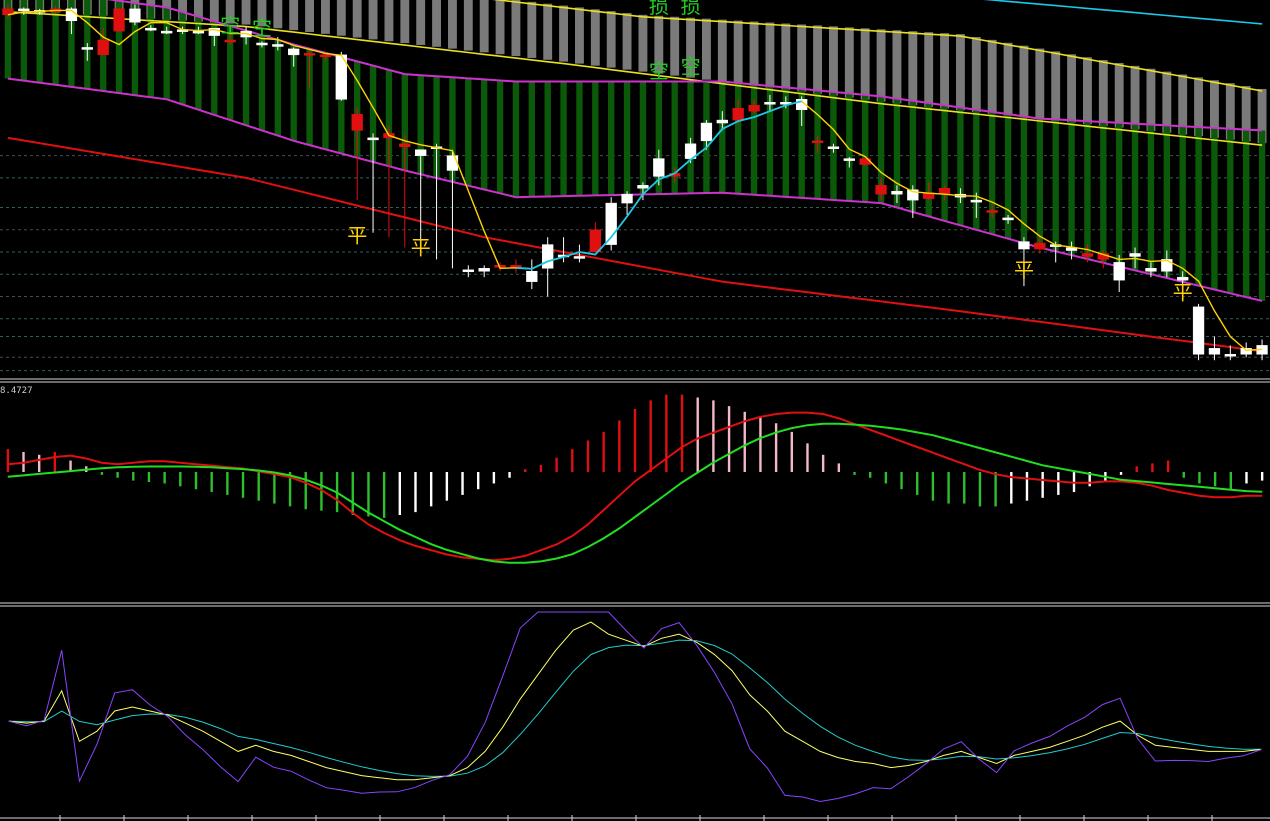 The image size is (1270, 821). What do you see at coordinates (16, 391) in the screenshot?
I see `macd-value-label: 8.4727` at bounding box center [16, 391].